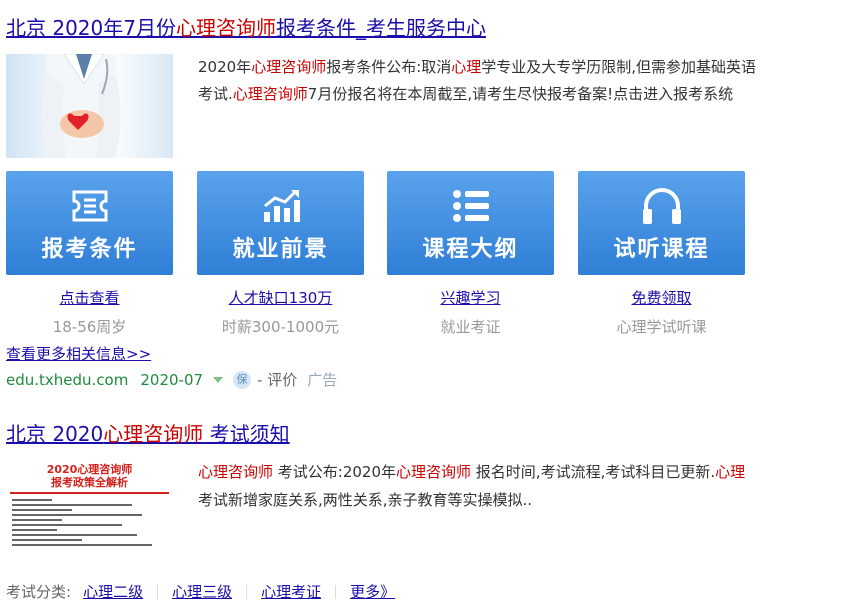 This screenshot has height=611, width=845. What do you see at coordinates (242, 380) in the screenshot?
I see `guarantee-badge-icon: 保` at bounding box center [242, 380].